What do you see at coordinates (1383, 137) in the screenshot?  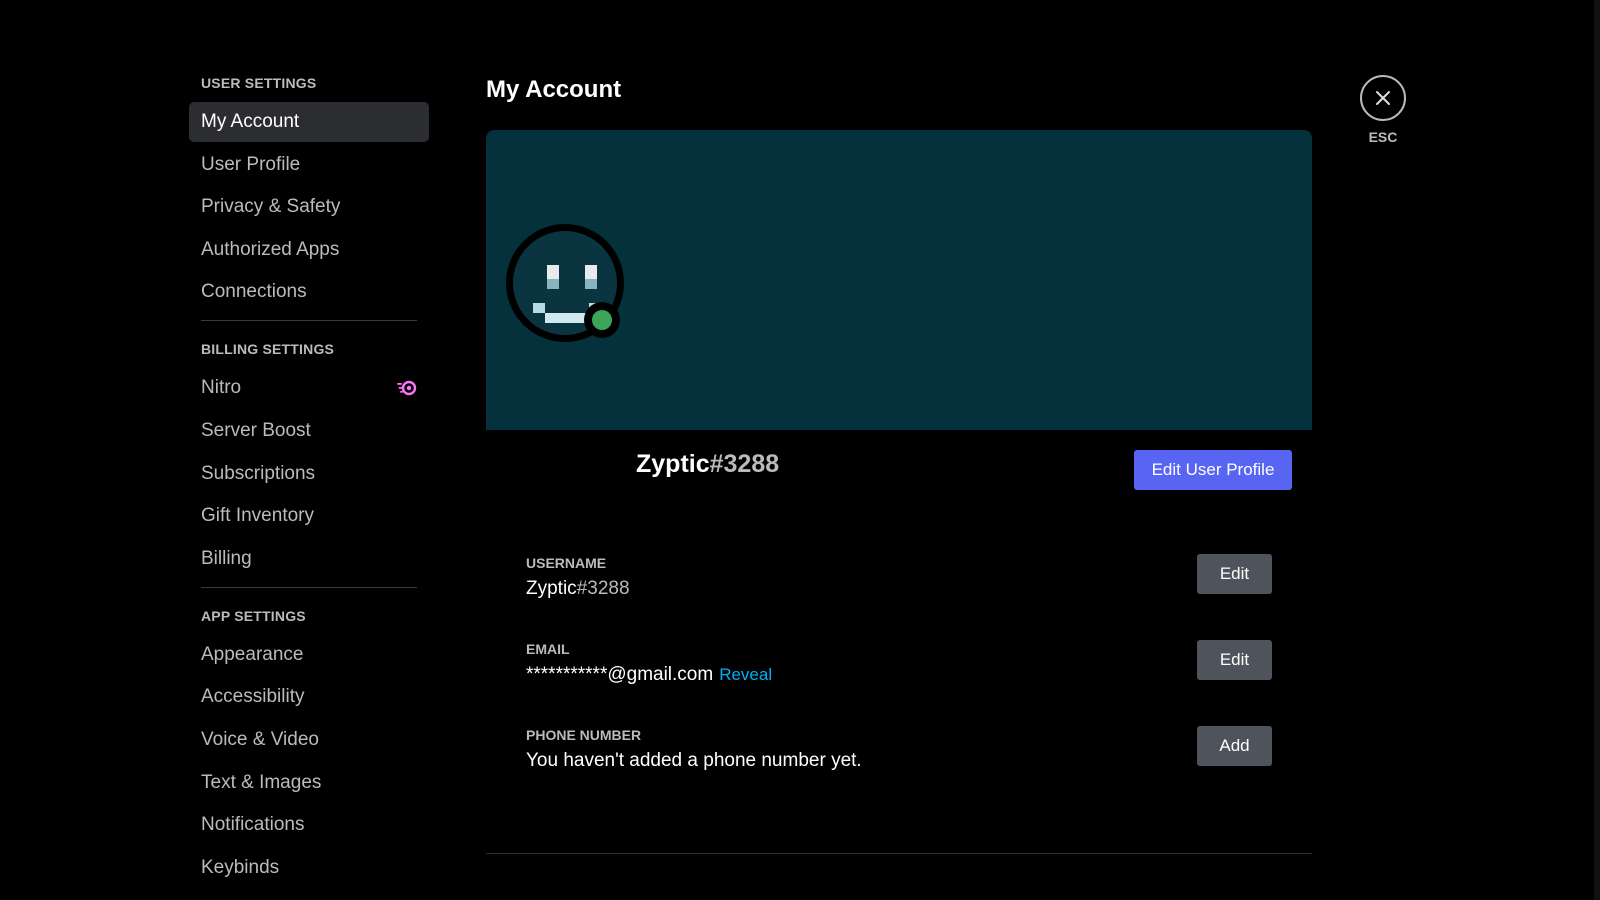 I see `esc-label: ESC` at bounding box center [1383, 137].